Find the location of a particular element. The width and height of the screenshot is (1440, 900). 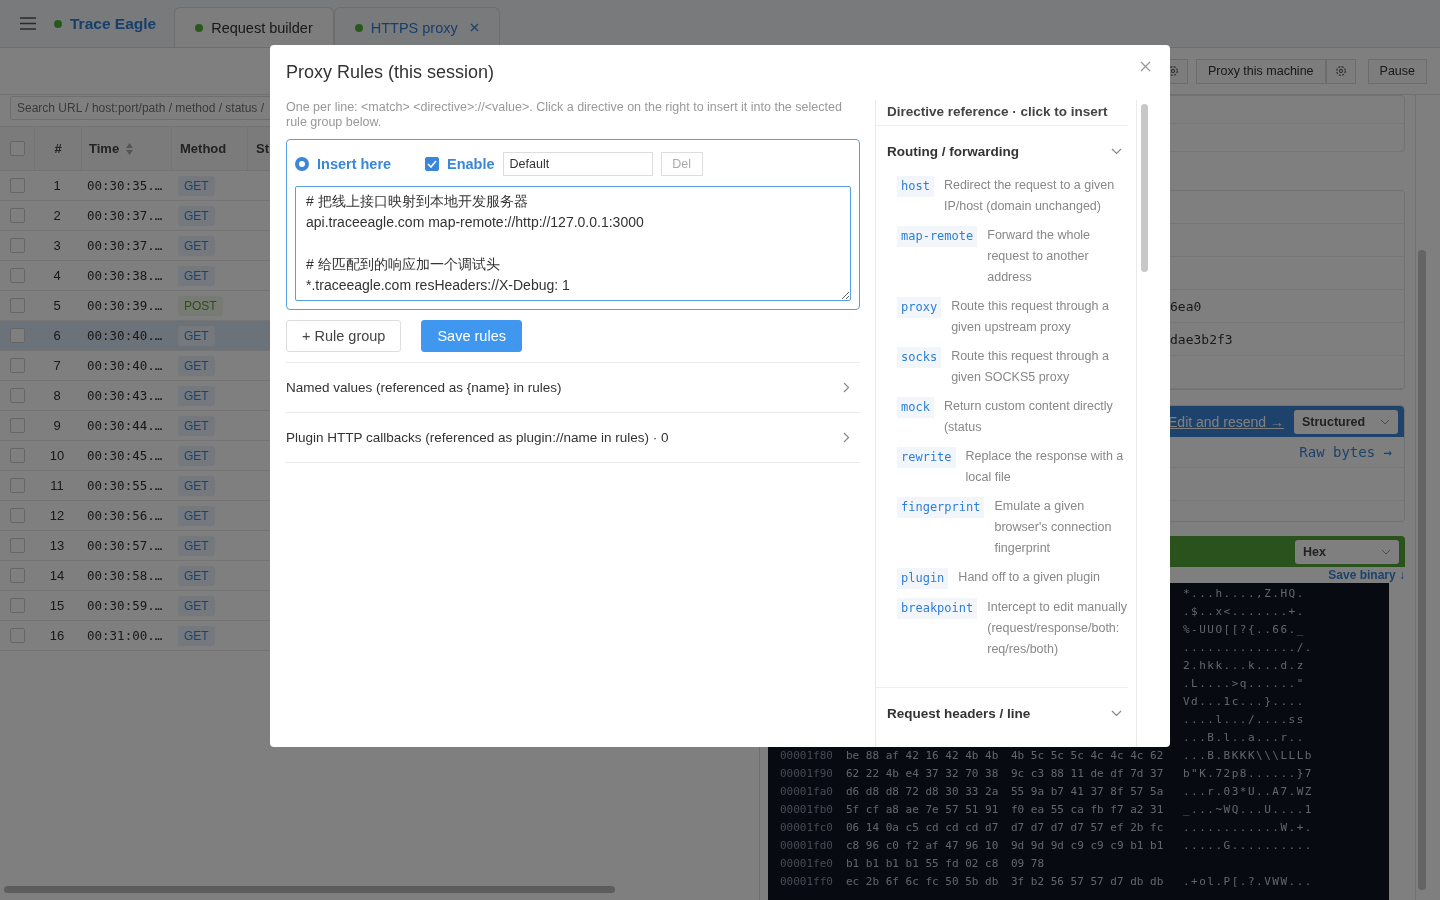

table-cell: 10 is located at coordinates (57, 455).